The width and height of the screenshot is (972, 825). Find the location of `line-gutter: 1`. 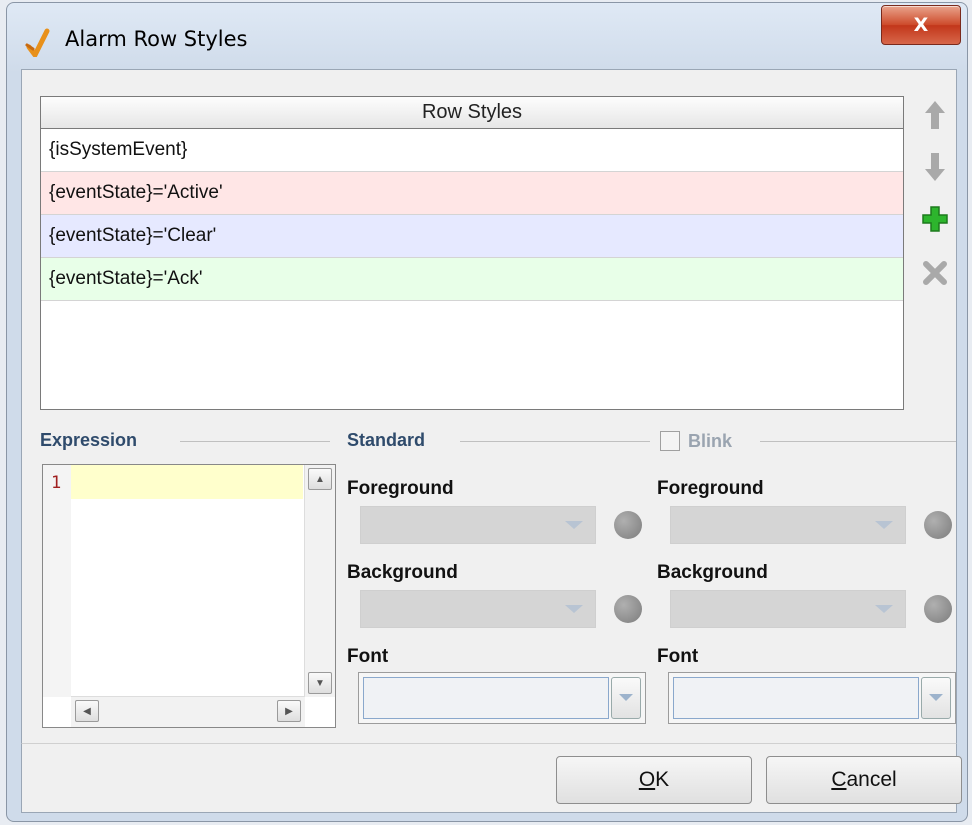

line-gutter: 1 is located at coordinates (57, 581).